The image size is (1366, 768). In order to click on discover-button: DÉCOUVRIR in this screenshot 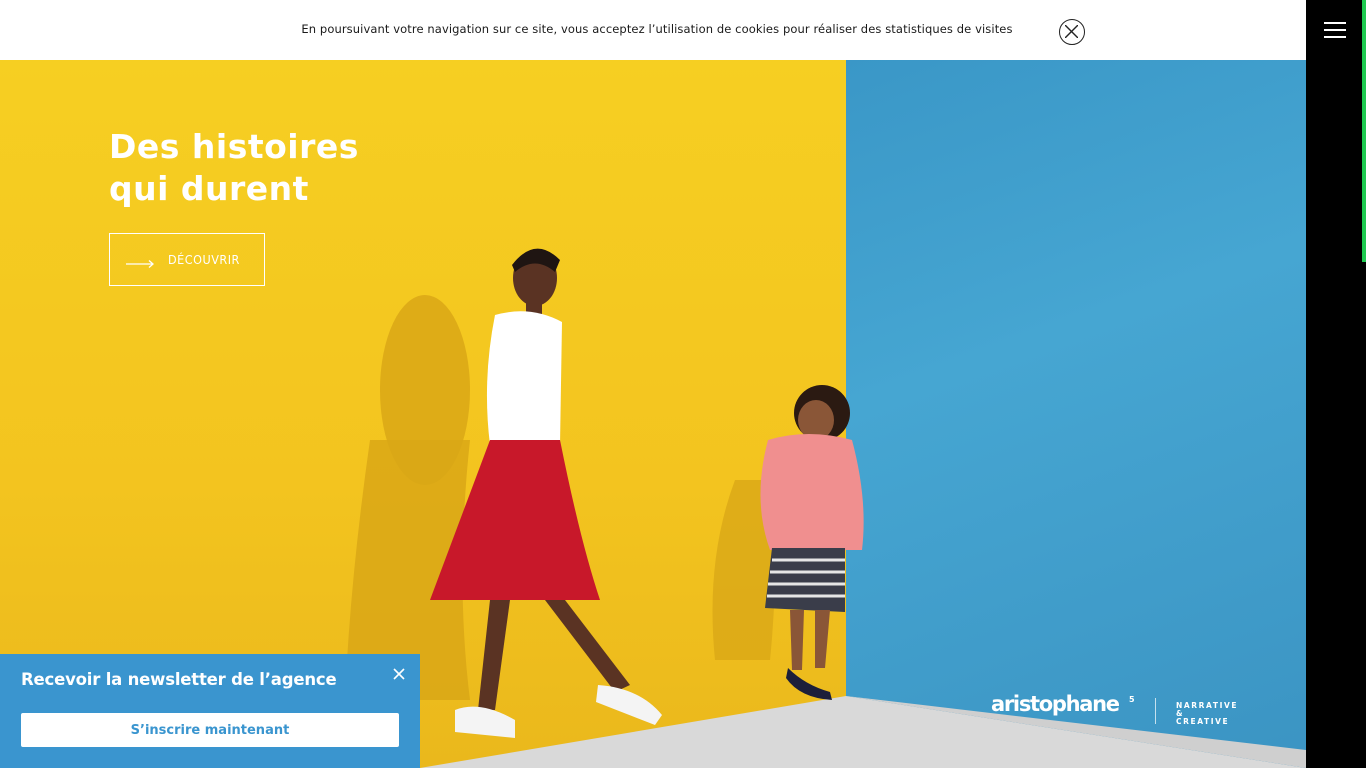, I will do `click(187, 259)`.